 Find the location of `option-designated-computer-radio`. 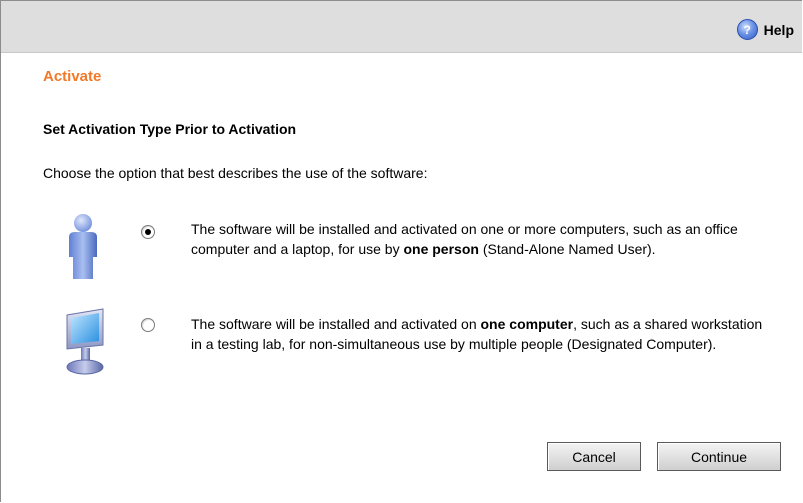

option-designated-computer-radio is located at coordinates (148, 325).